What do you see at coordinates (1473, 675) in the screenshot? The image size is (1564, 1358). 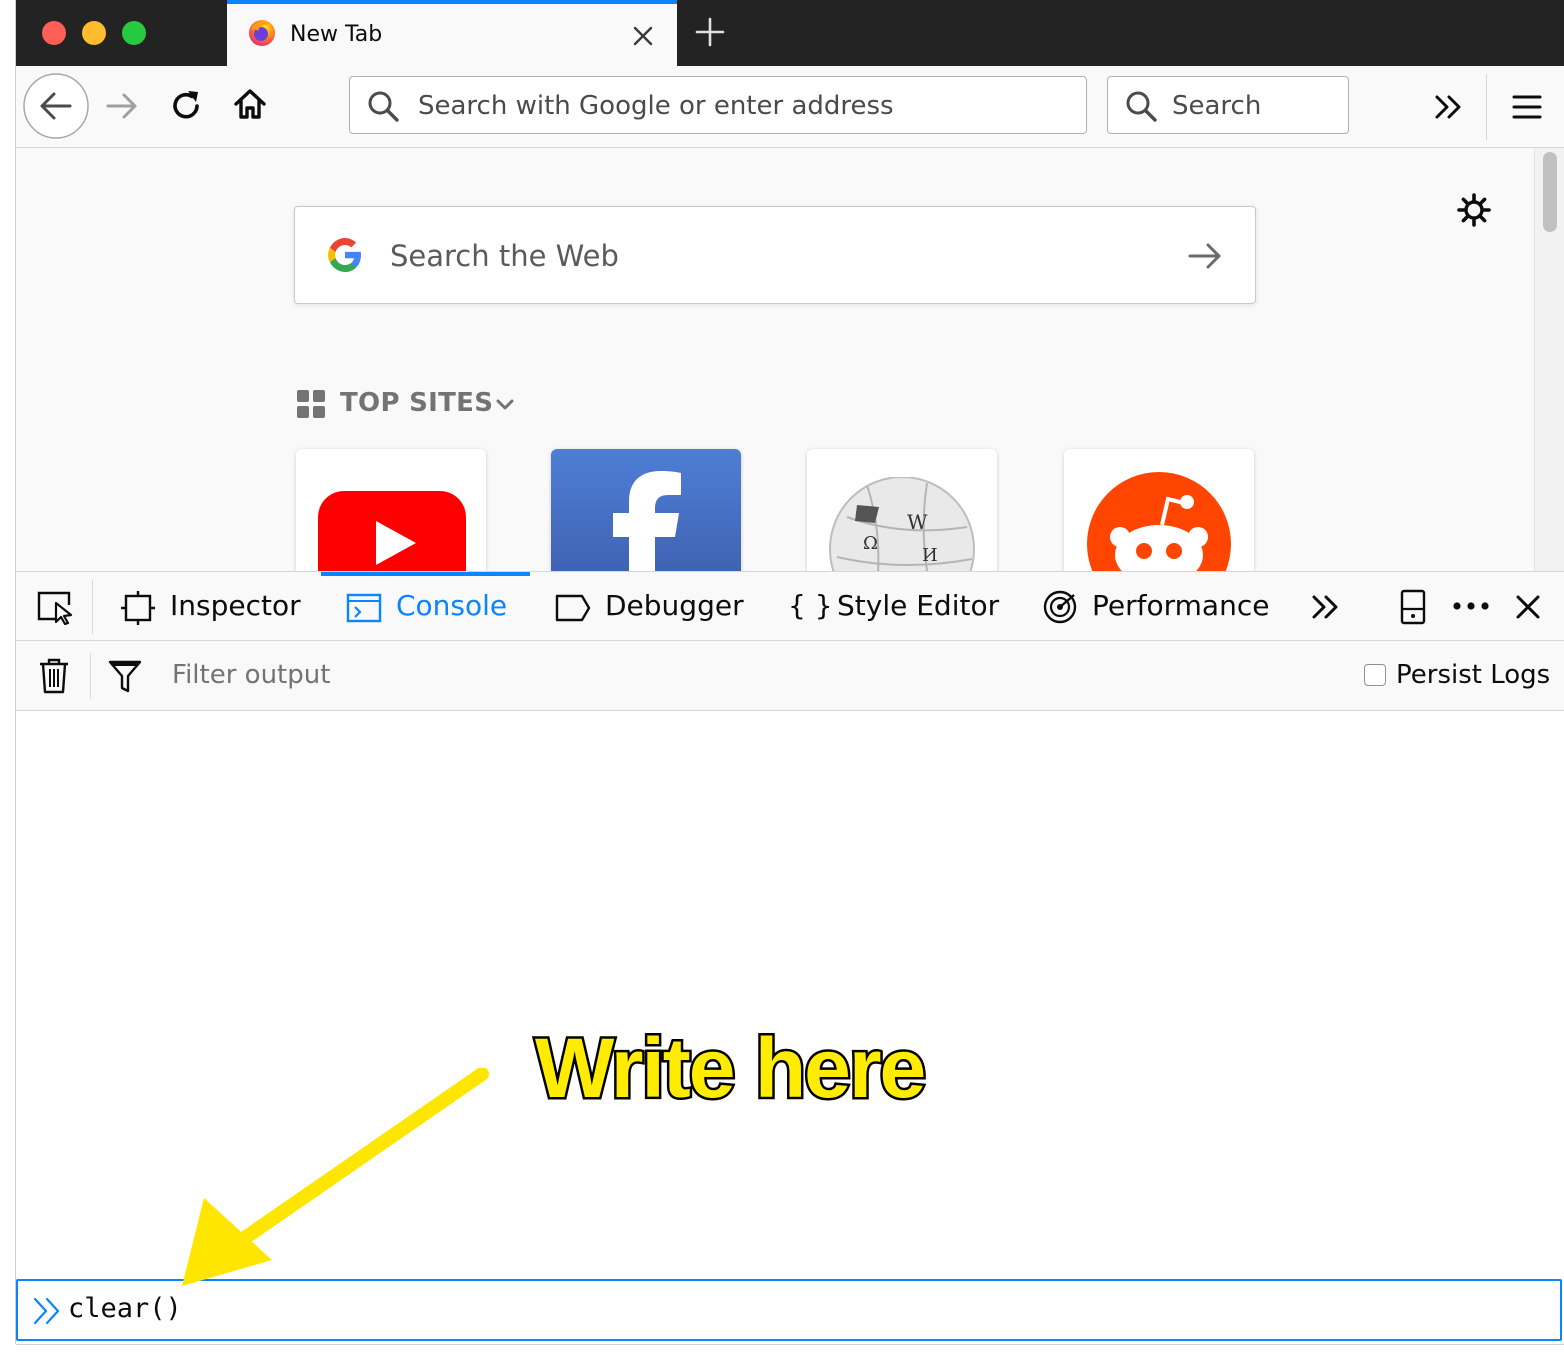 I see `persist-logs-label: Persist Logs` at bounding box center [1473, 675].